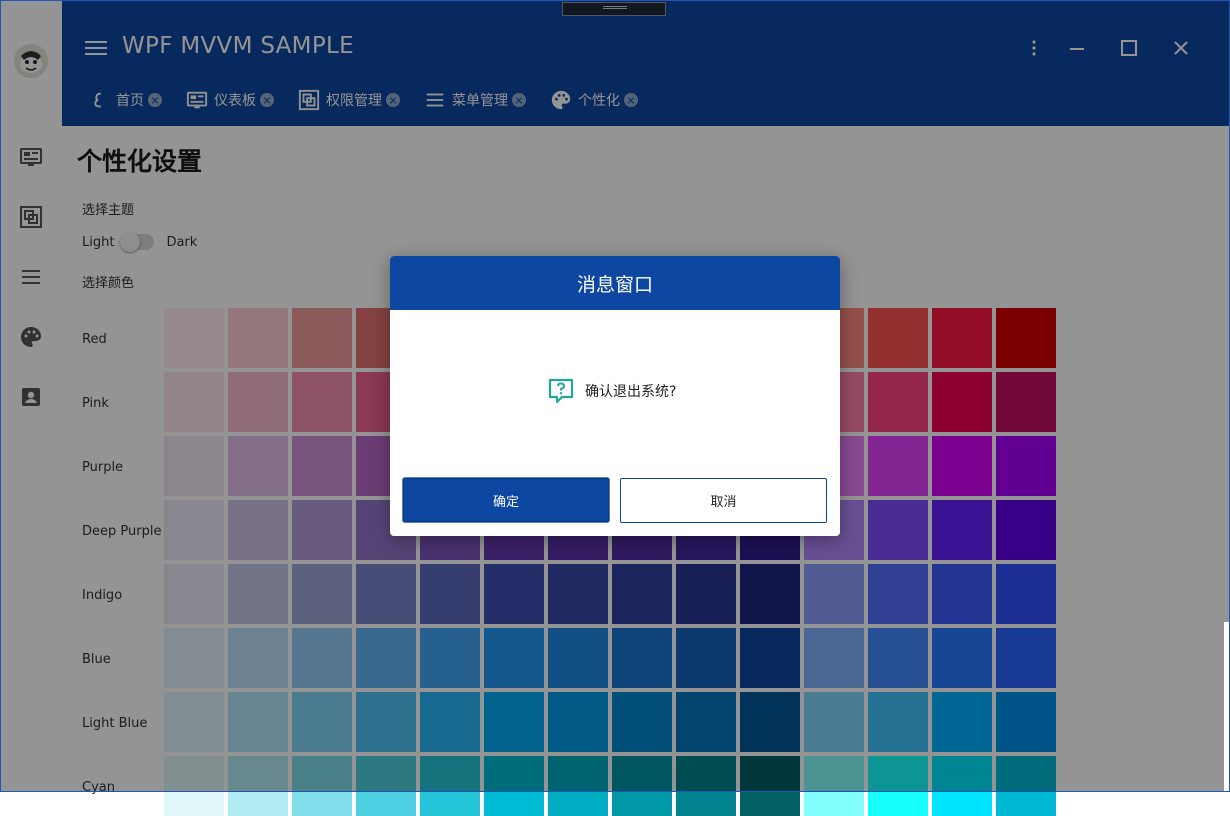 Image resolution: width=1230 pixels, height=816 pixels. I want to click on dialog-message-text: 确认退出系统?, so click(631, 392).